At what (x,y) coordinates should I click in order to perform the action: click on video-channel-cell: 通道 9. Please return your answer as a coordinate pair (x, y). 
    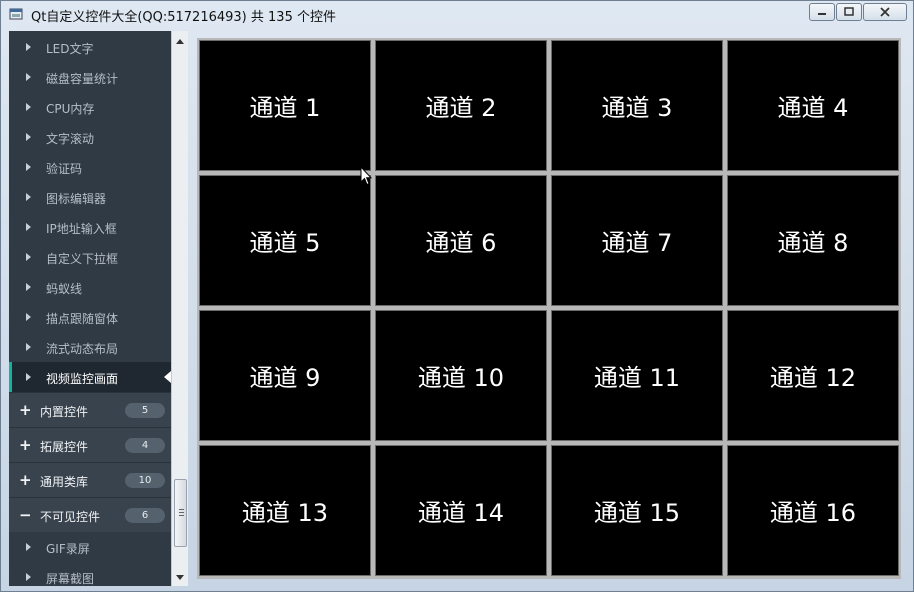
    Looking at the image, I should click on (285, 375).